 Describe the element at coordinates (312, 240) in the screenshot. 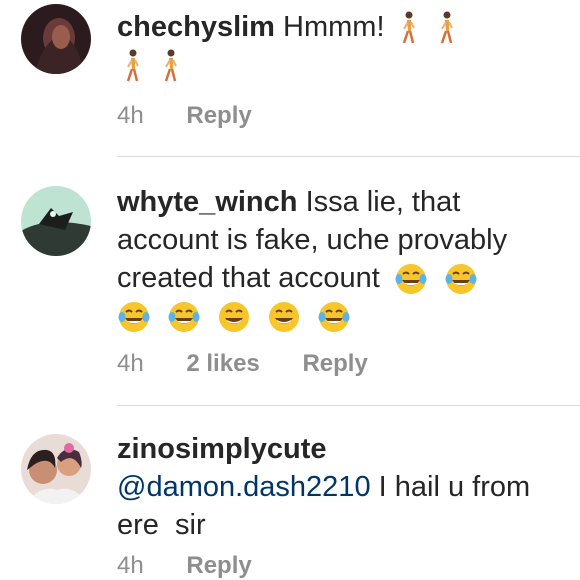

I see `comment-message: account is fake, uche provably` at that location.